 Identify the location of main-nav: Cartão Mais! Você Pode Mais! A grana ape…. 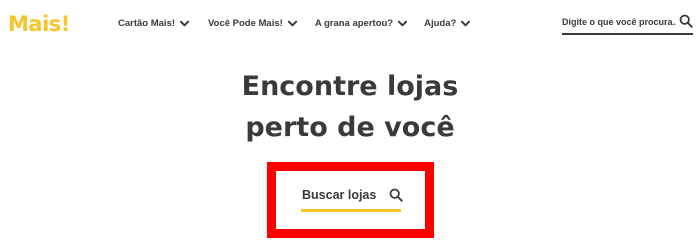
(294, 23).